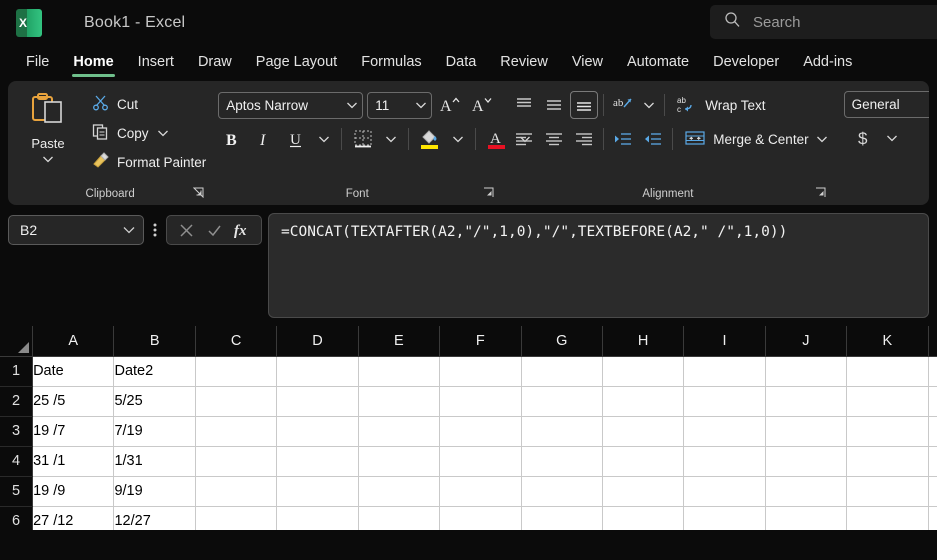  I want to click on cell-f2, so click(480, 401).